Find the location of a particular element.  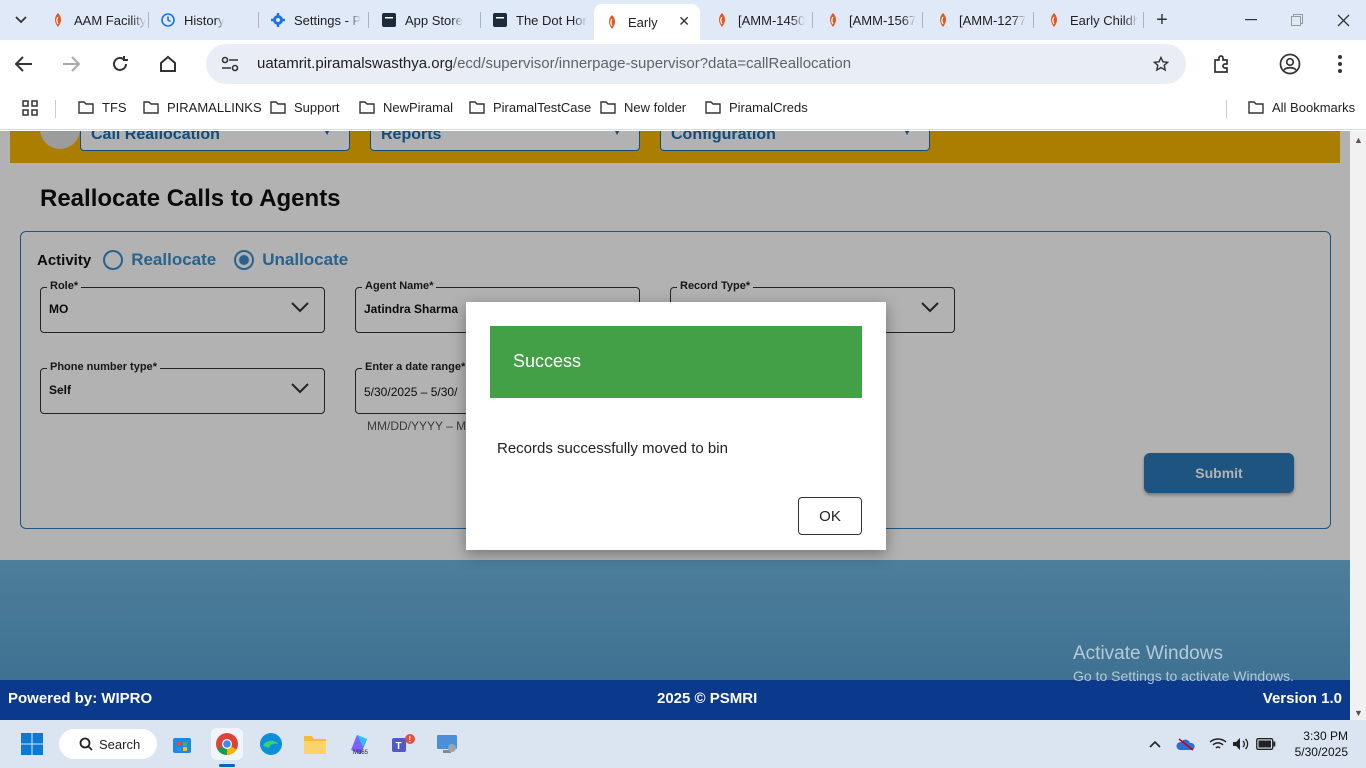

browser-tab: The Dot Hor is located at coordinates (540, 20).